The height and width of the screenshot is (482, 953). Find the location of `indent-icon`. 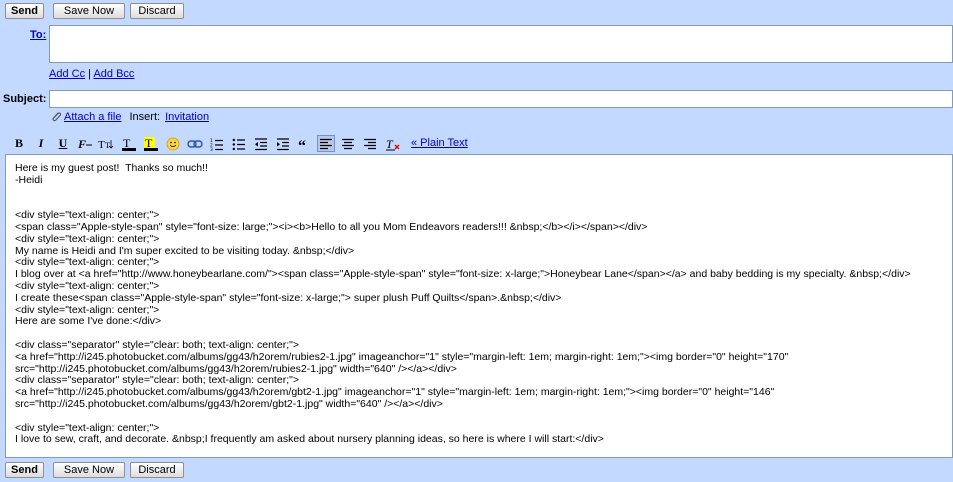

indent-icon is located at coordinates (283, 143).